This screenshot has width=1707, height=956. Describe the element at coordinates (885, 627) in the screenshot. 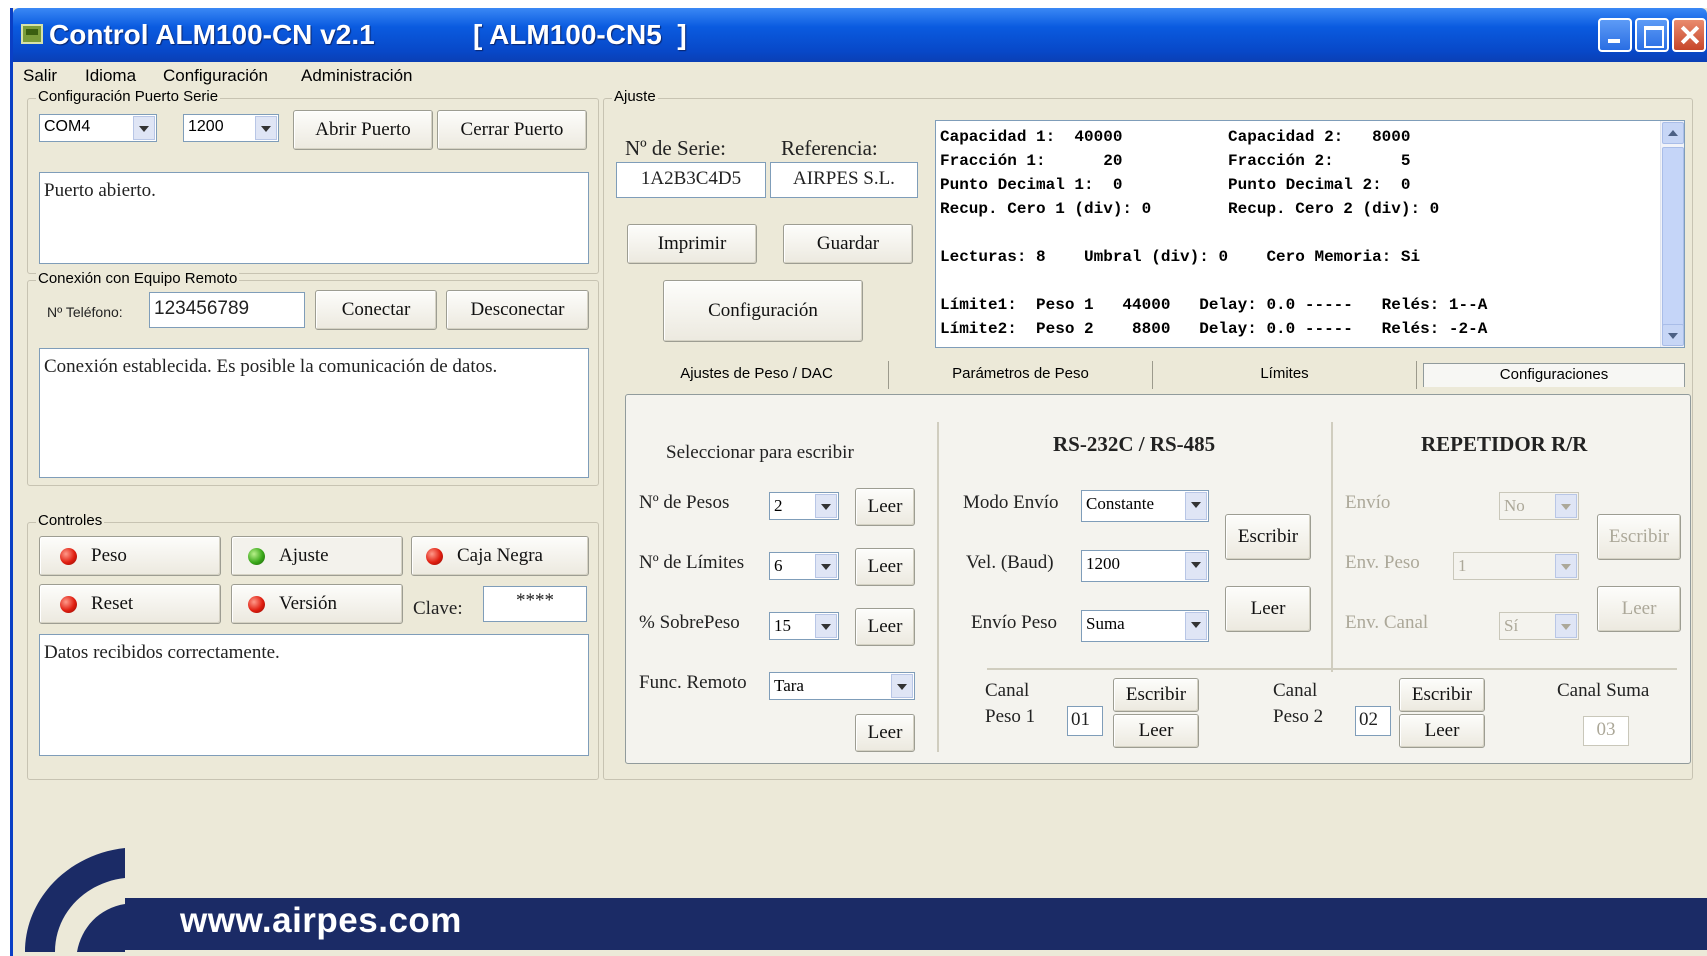

I see `leer-sobrepeso-button: Leer` at that location.